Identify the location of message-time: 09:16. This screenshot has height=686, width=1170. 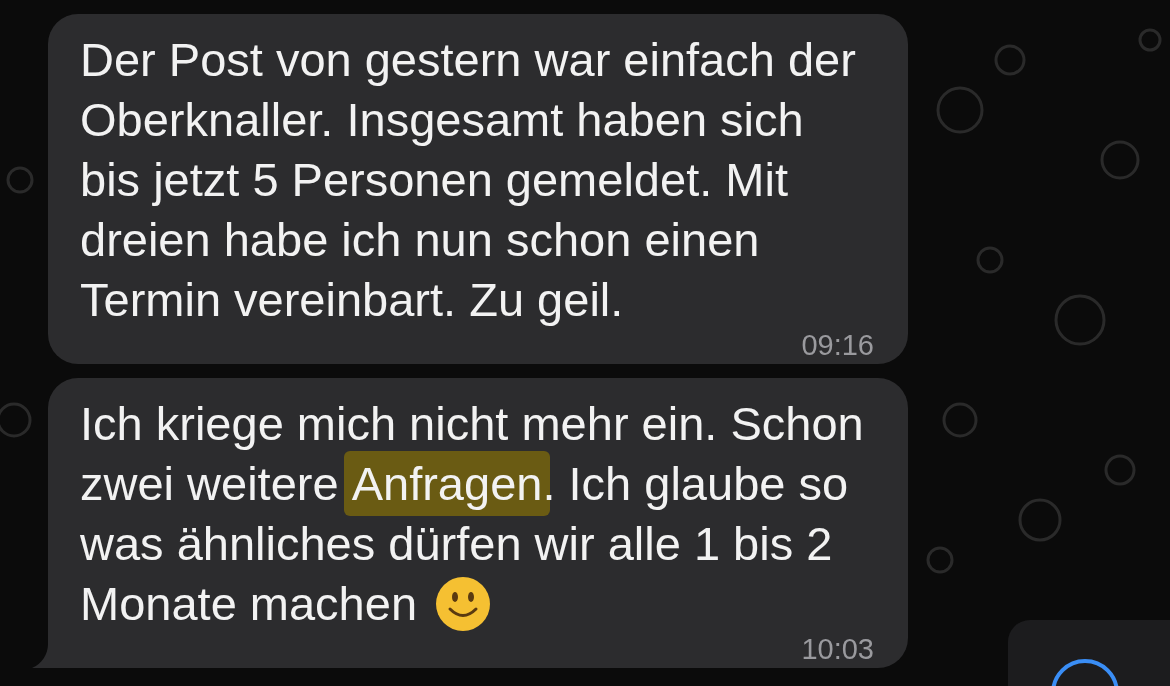
(837, 345).